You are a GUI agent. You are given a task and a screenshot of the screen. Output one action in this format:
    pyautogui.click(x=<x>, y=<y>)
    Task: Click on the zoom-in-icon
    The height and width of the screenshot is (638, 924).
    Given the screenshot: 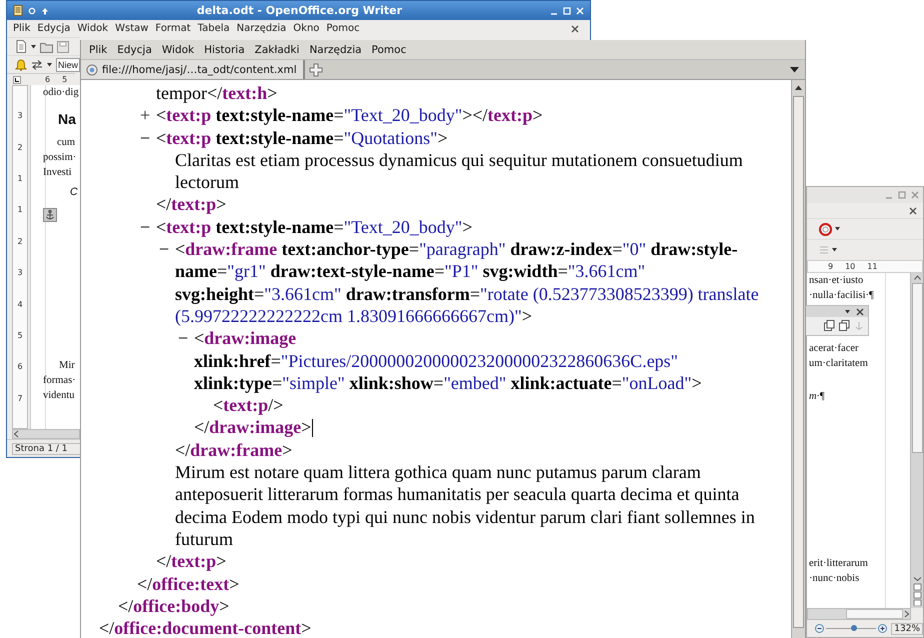 What is the action you would take?
    pyautogui.click(x=883, y=628)
    